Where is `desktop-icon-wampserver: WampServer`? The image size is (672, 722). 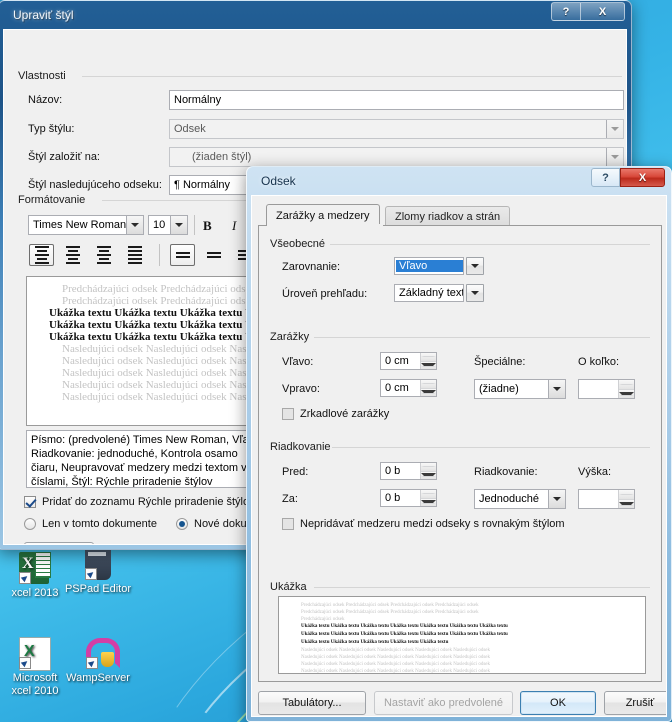
desktop-icon-wampserver: WampServer is located at coordinates (98, 661).